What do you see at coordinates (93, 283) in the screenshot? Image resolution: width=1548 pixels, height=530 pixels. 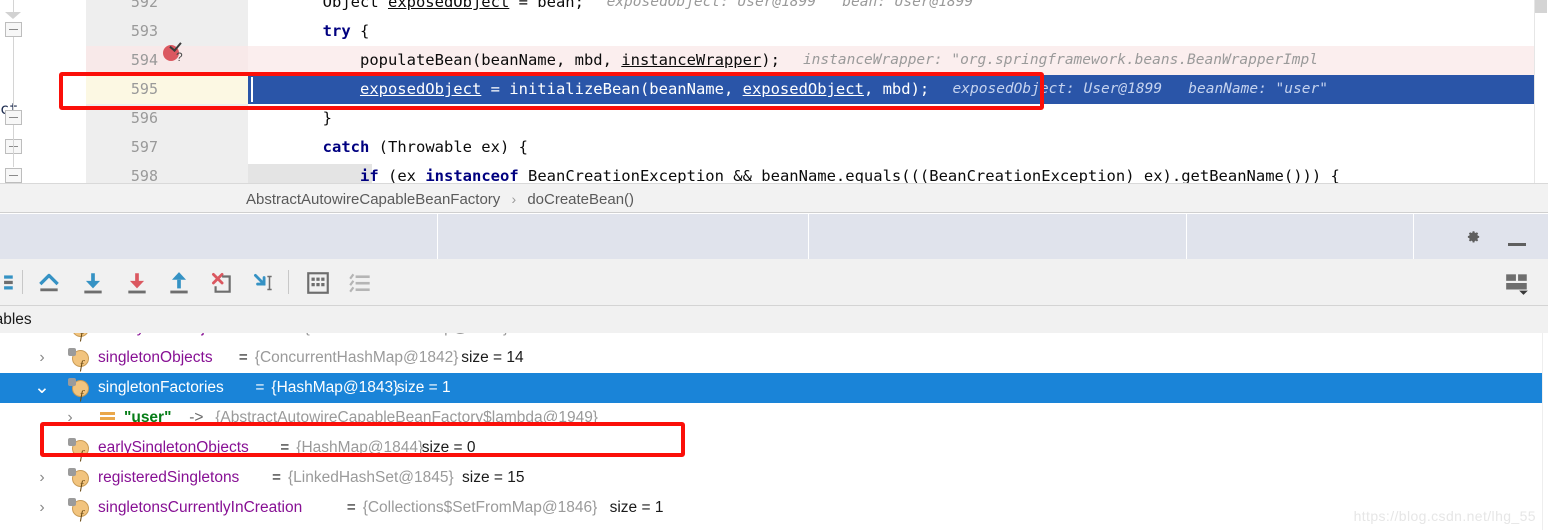 I see `step-over-icon` at bounding box center [93, 283].